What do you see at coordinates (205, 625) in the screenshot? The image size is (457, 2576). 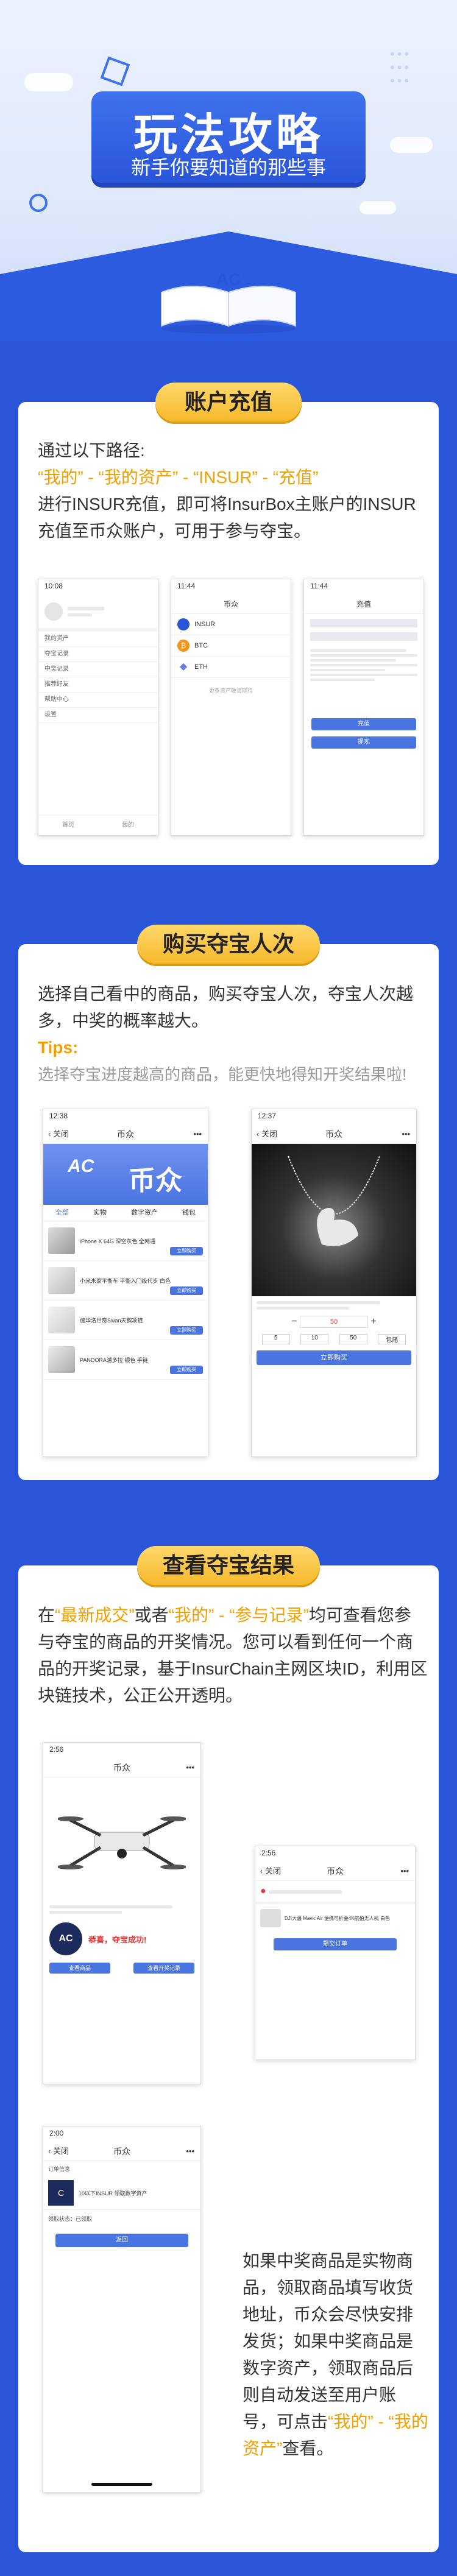 I see `asset-name: INSUR` at bounding box center [205, 625].